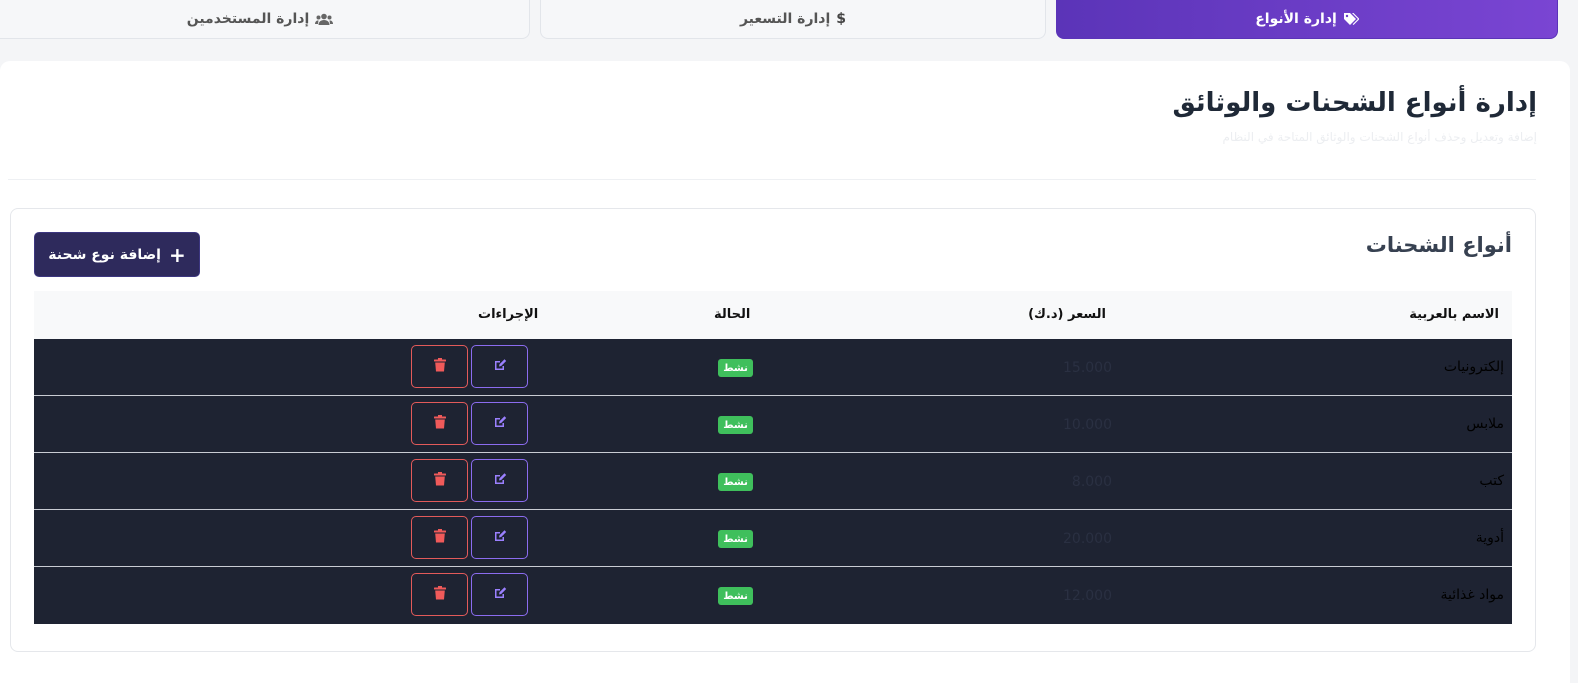  What do you see at coordinates (841, 19) in the screenshot?
I see `dollar-icon: $` at bounding box center [841, 19].